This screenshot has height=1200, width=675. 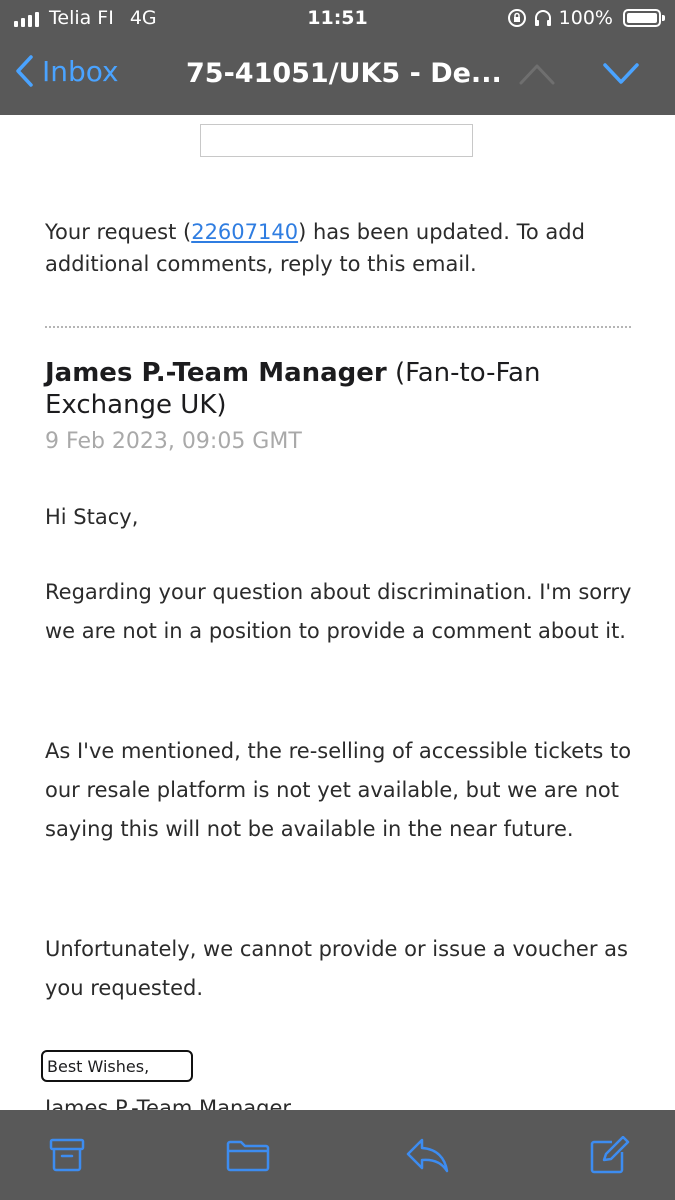 I want to click on sender-name: James P.-Team Manager, so click(x=216, y=373).